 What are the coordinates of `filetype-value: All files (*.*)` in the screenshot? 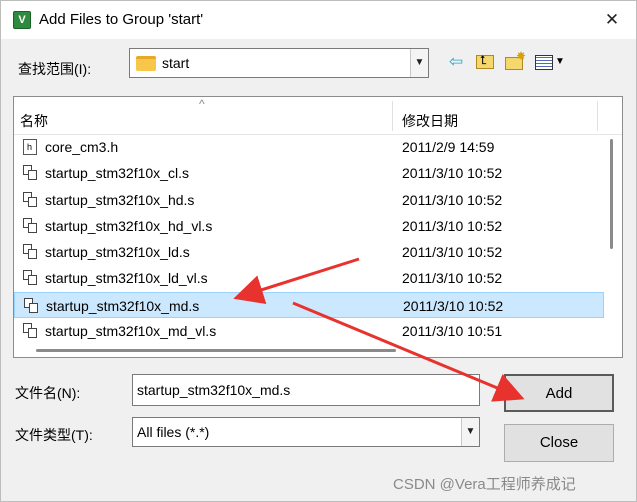 It's located at (173, 432).